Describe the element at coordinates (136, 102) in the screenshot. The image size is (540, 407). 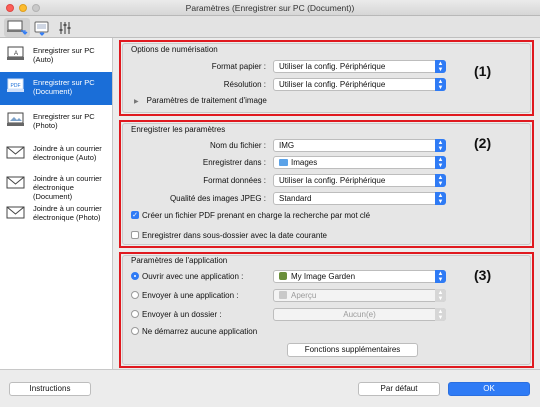
I see `disclosure-triangle-icon: ▶` at that location.